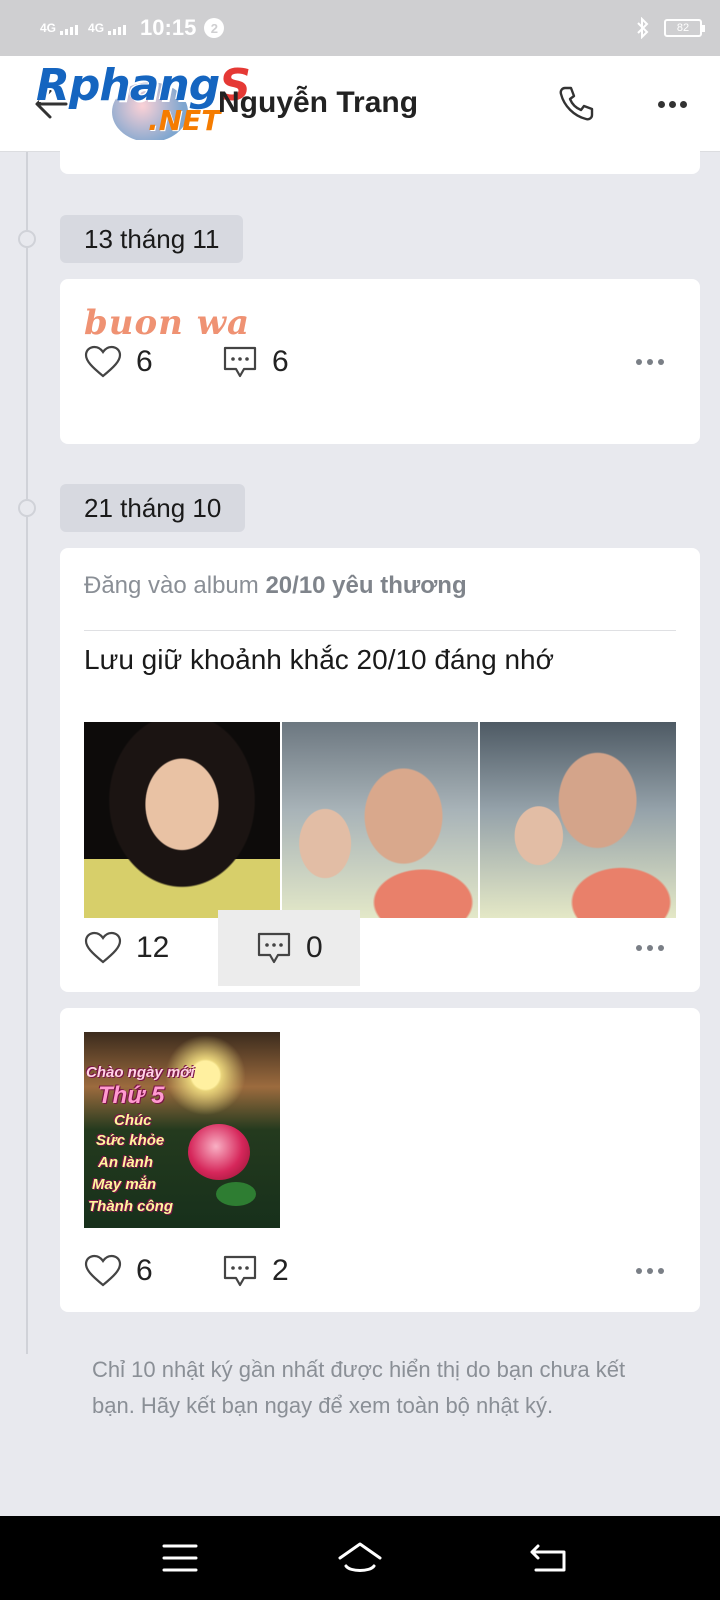  What do you see at coordinates (59, 28) in the screenshot?
I see `signal-icon-1: 4G` at bounding box center [59, 28].